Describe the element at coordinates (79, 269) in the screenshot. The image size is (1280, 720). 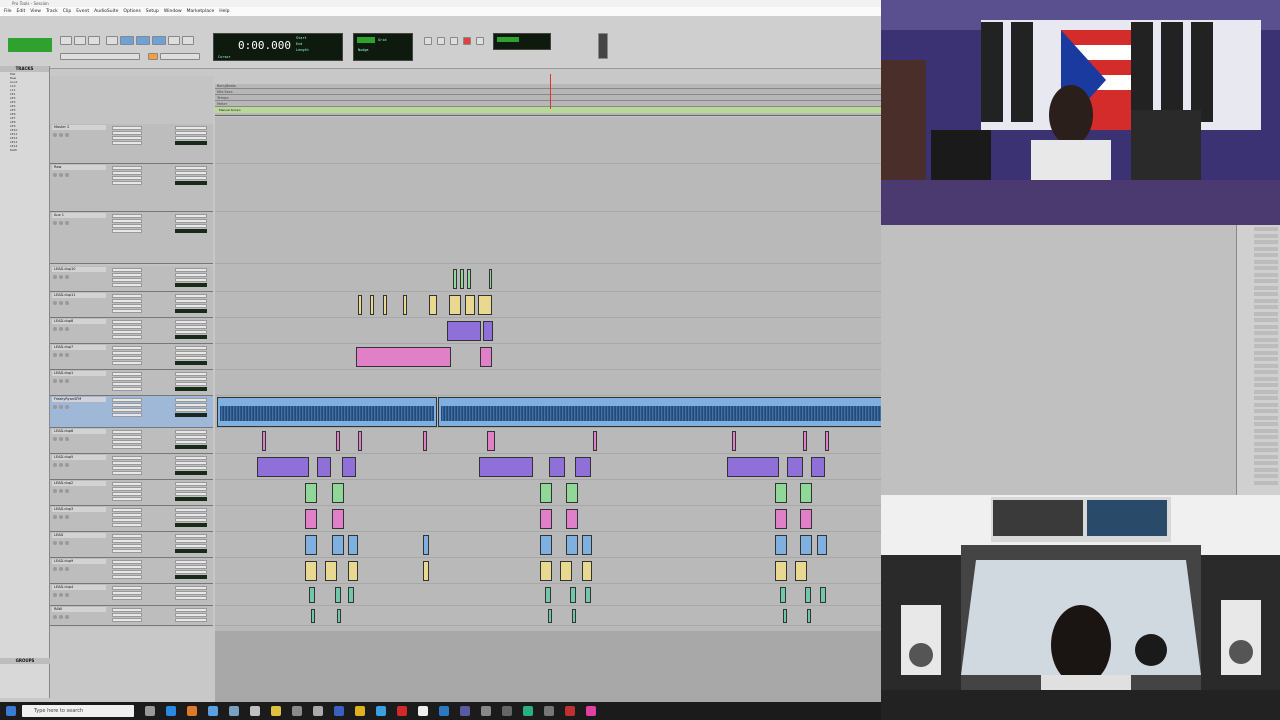
I see `track-name: LEAD.dup10` at that location.